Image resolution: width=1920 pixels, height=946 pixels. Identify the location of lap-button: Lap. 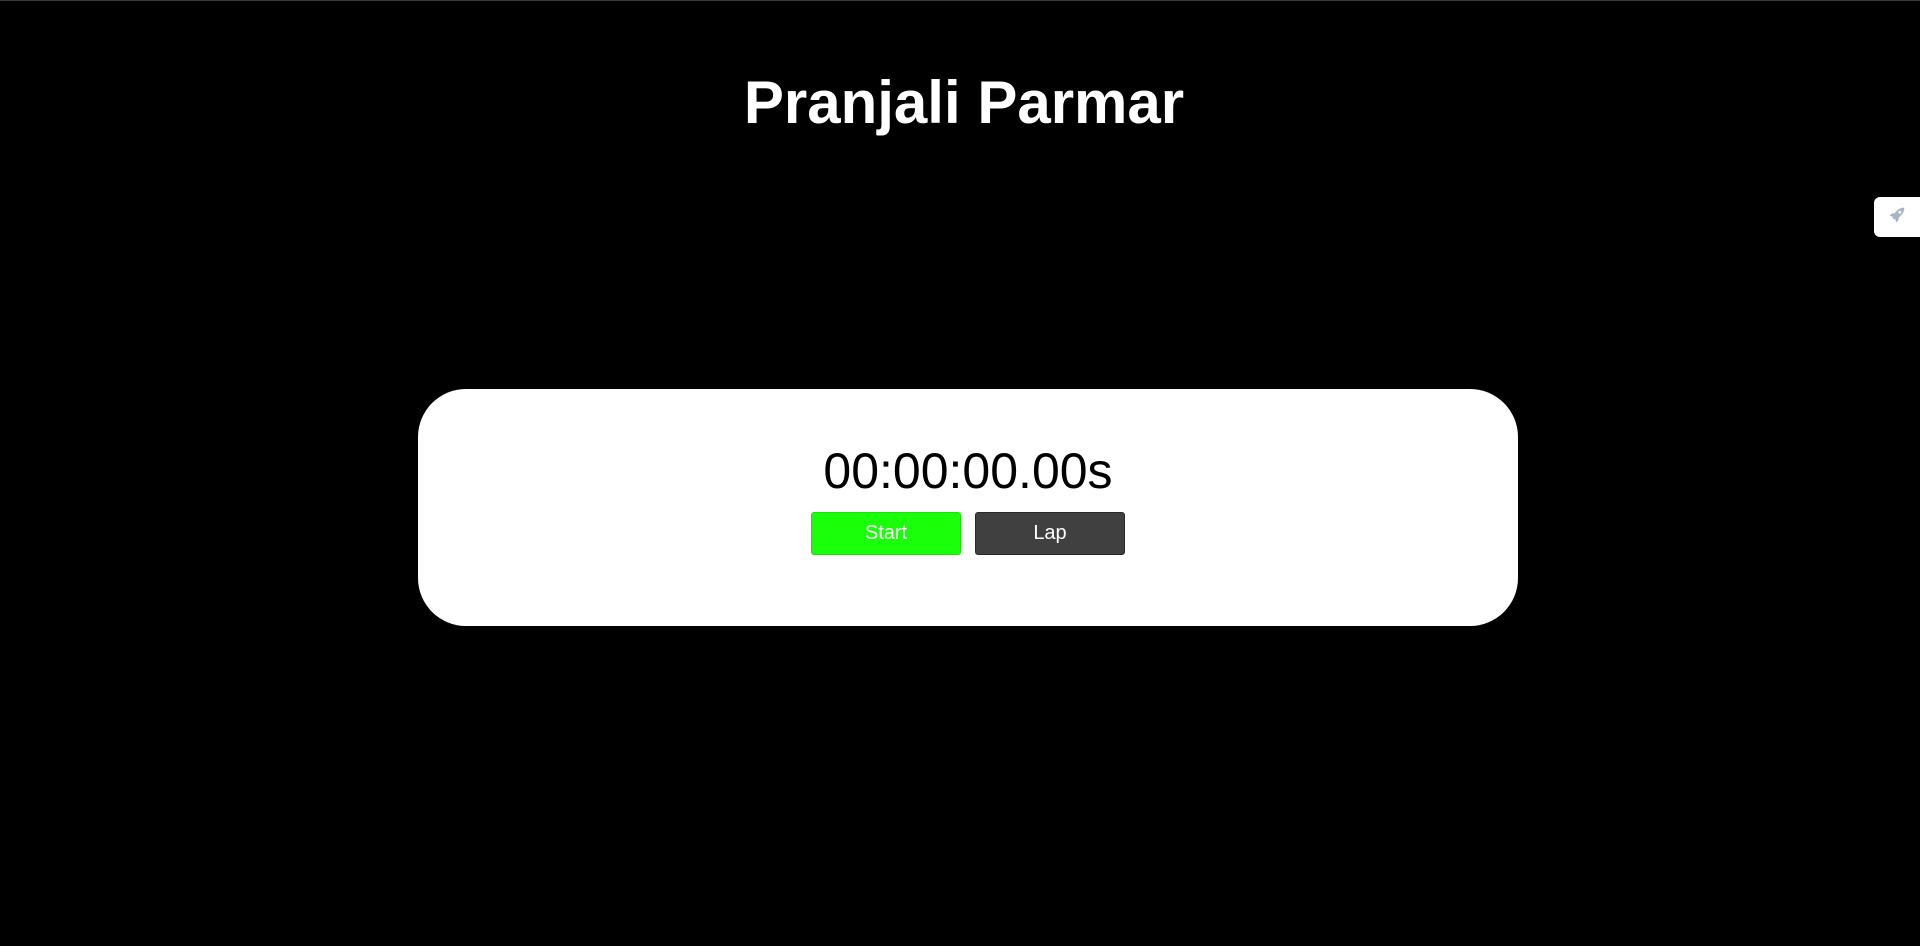
(1050, 533).